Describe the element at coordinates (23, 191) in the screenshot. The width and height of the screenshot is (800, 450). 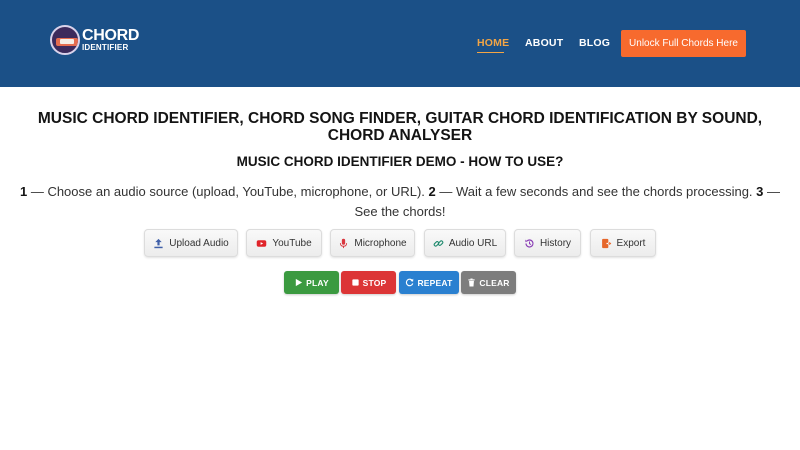
I see `step-1-number: 1` at that location.